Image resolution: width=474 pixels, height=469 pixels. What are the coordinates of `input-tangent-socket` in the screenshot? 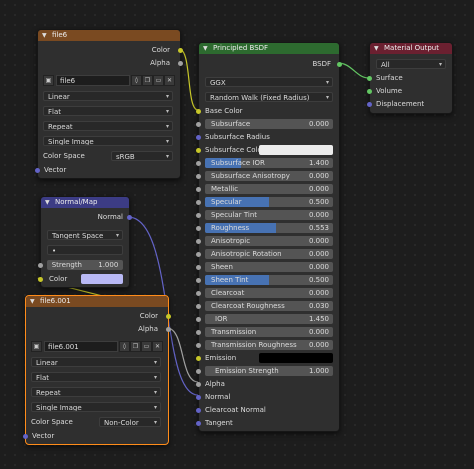 It's located at (198, 423).